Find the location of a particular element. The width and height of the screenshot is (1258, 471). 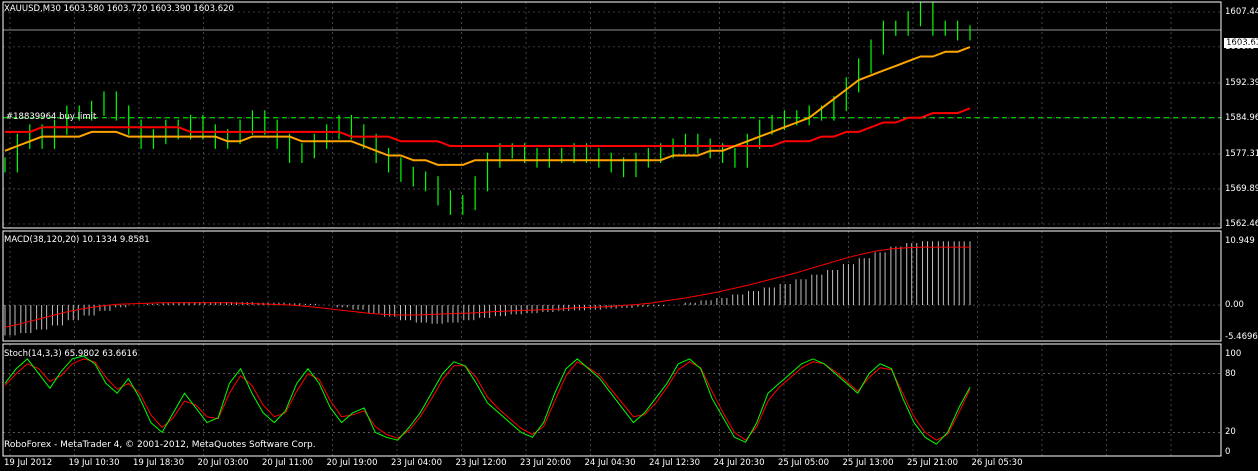

symbol-label: XAUUSD,M30 is located at coordinates (32, 9).